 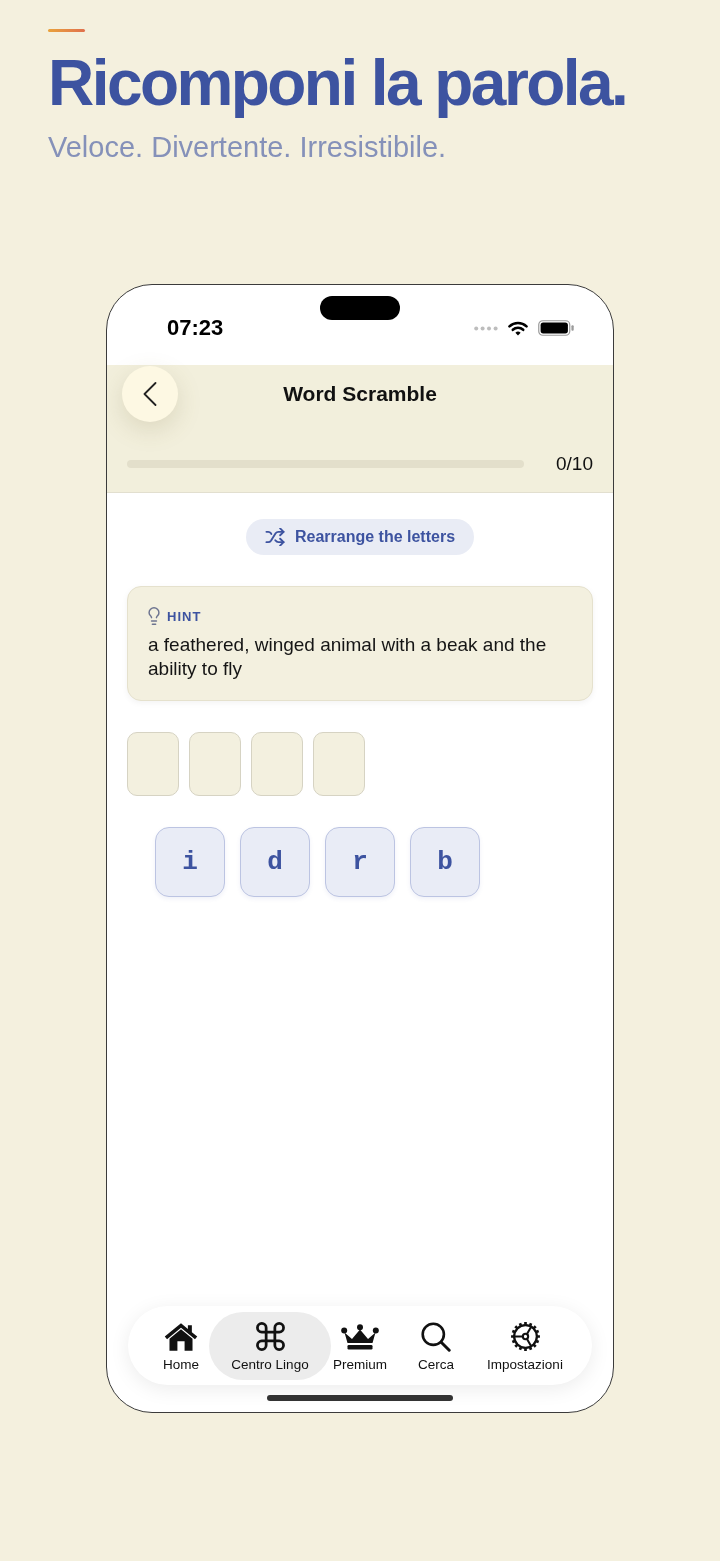 What do you see at coordinates (445, 862) in the screenshot?
I see `letter-tile: b` at bounding box center [445, 862].